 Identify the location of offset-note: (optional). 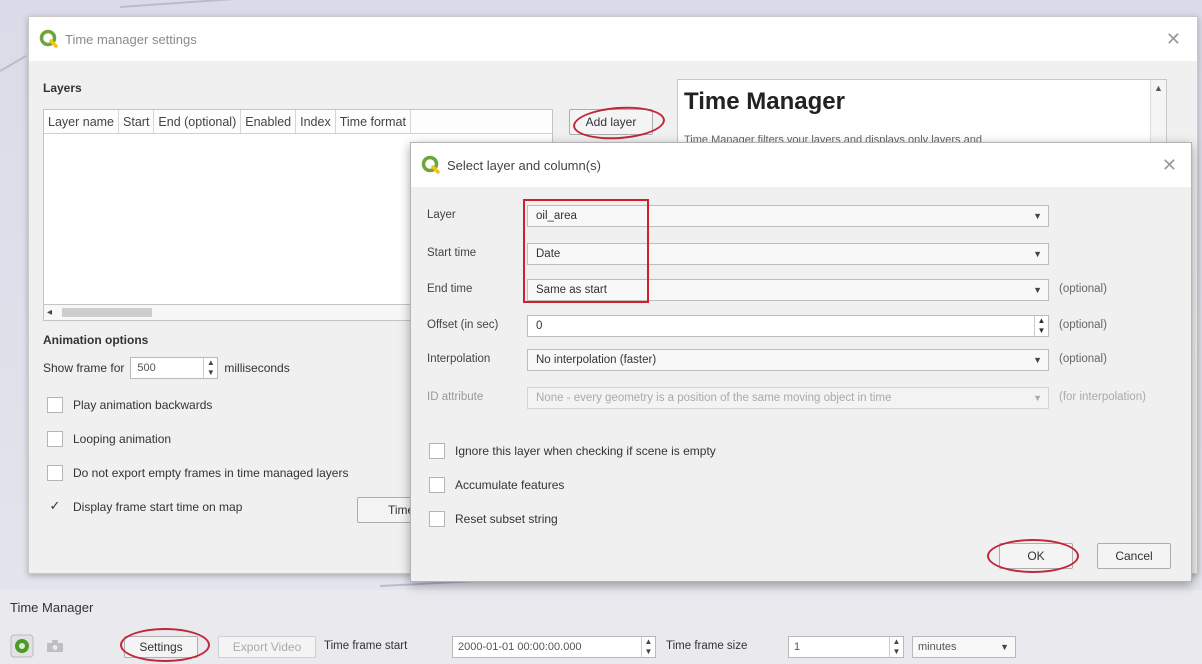
(1083, 325).